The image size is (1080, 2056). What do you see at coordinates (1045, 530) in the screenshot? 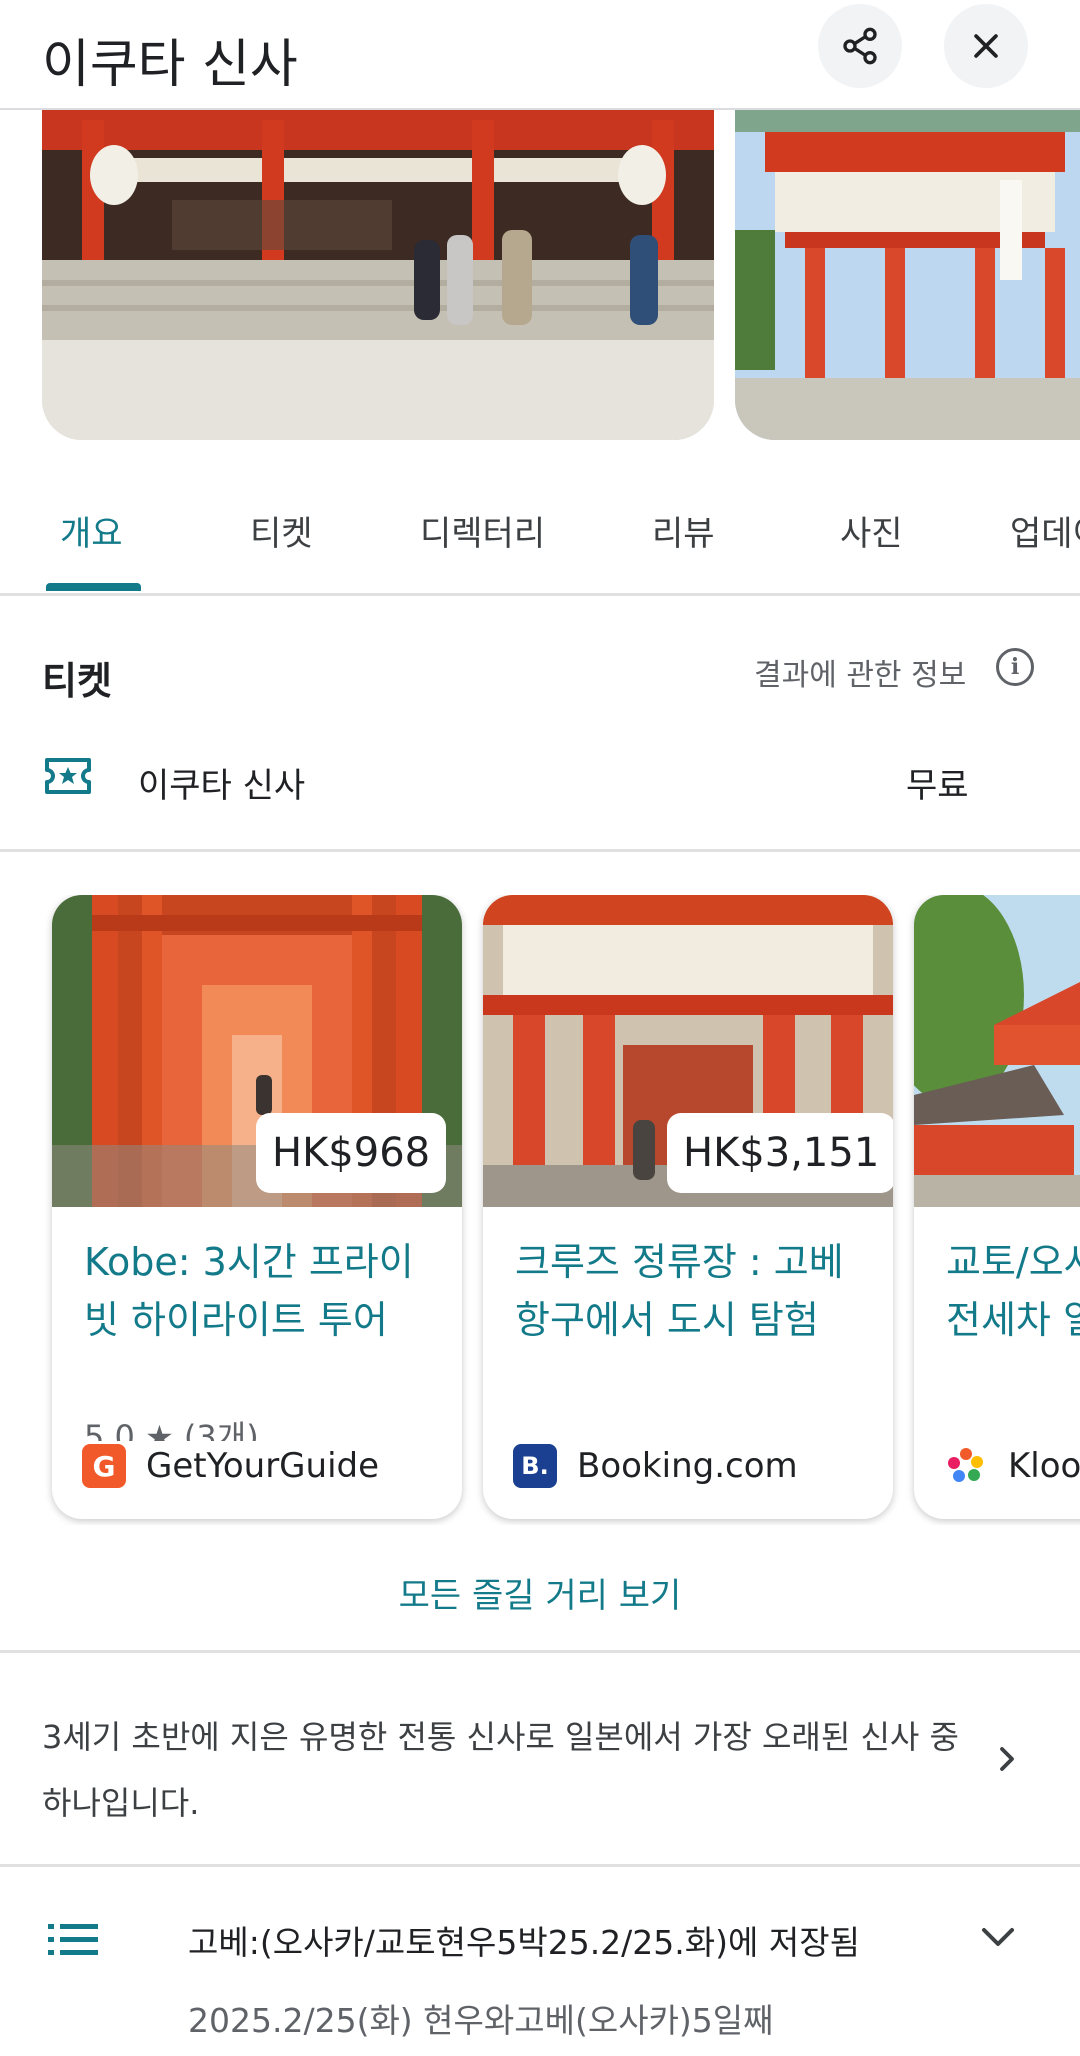
I see `tab-updates: 업데이` at bounding box center [1045, 530].